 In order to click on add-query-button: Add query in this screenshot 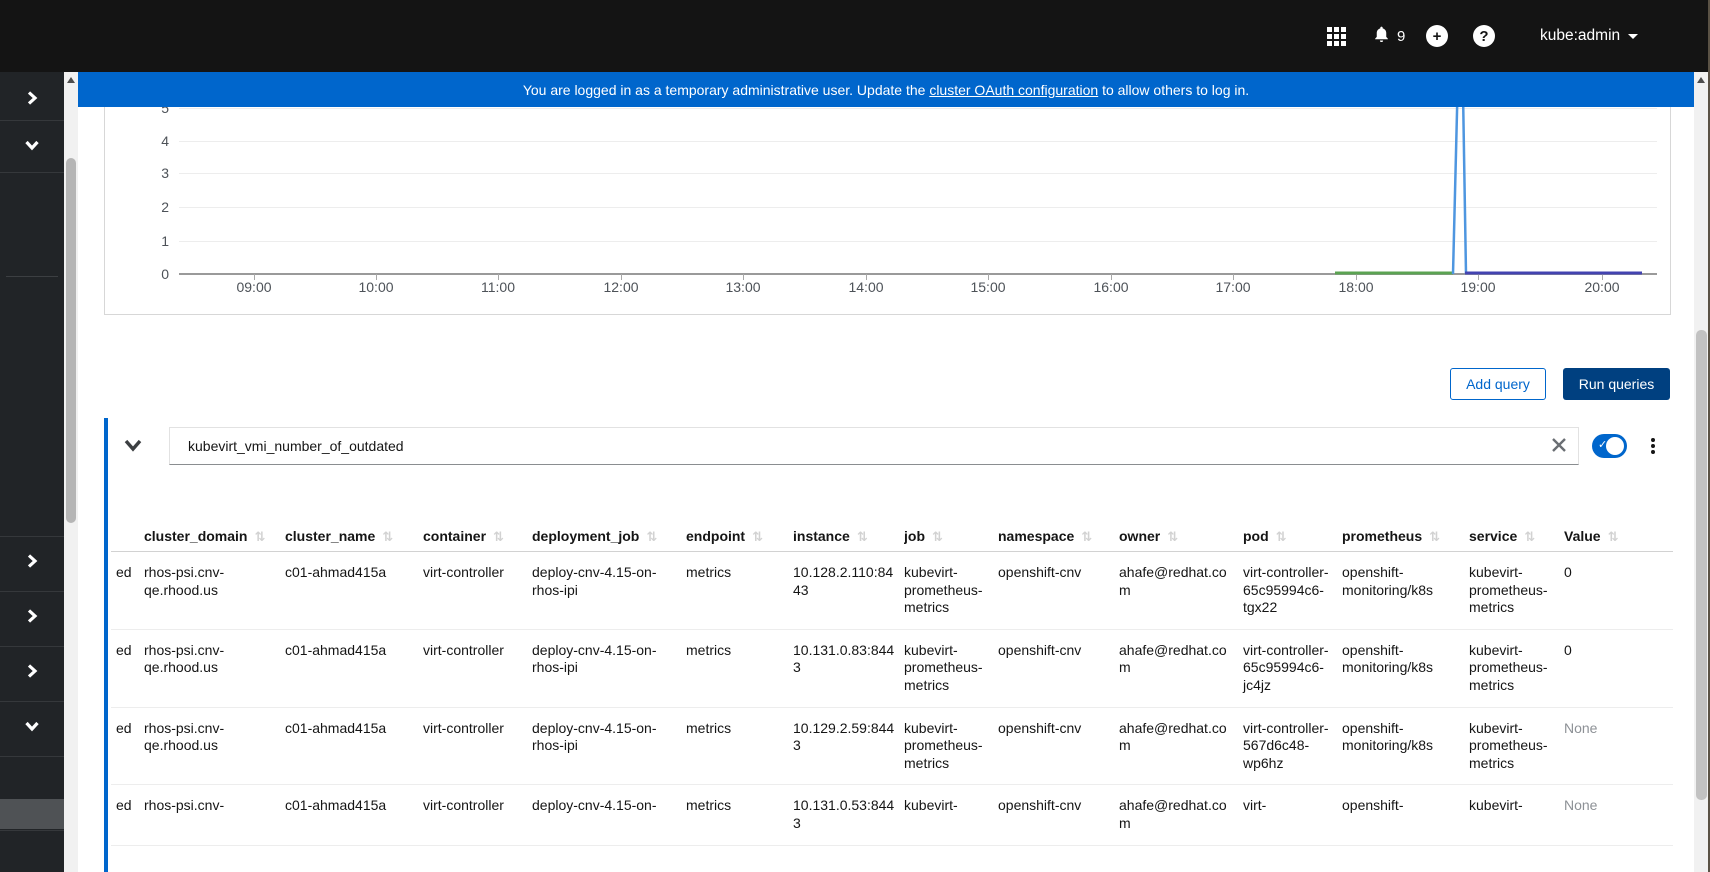, I will do `click(1498, 384)`.